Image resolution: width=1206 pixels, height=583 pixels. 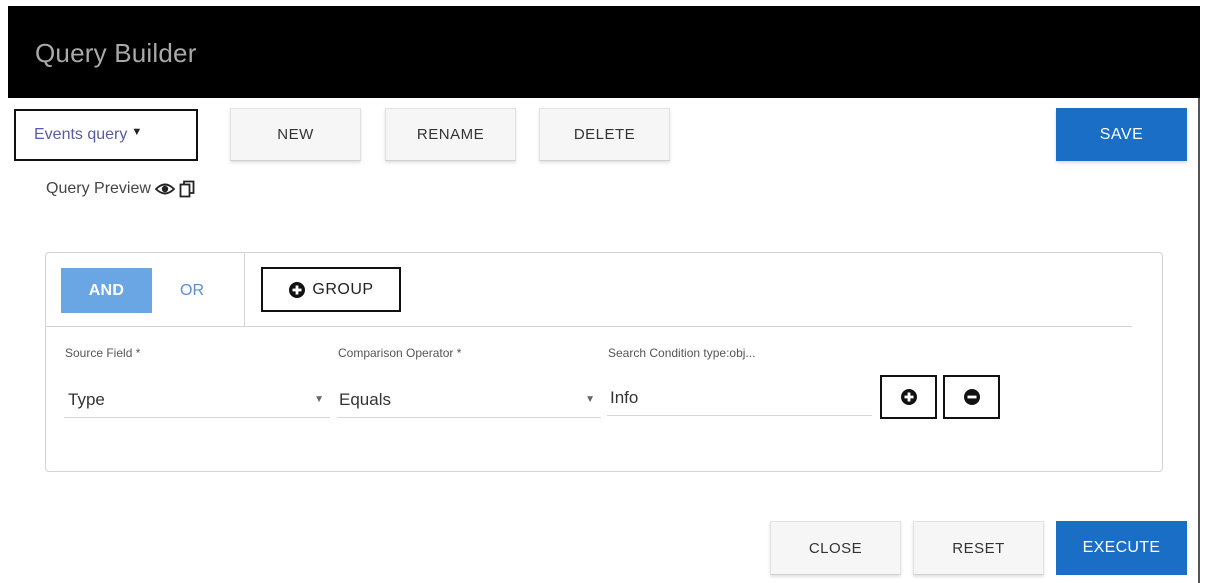 What do you see at coordinates (343, 289) in the screenshot?
I see `add-group-label: GROUP` at bounding box center [343, 289].